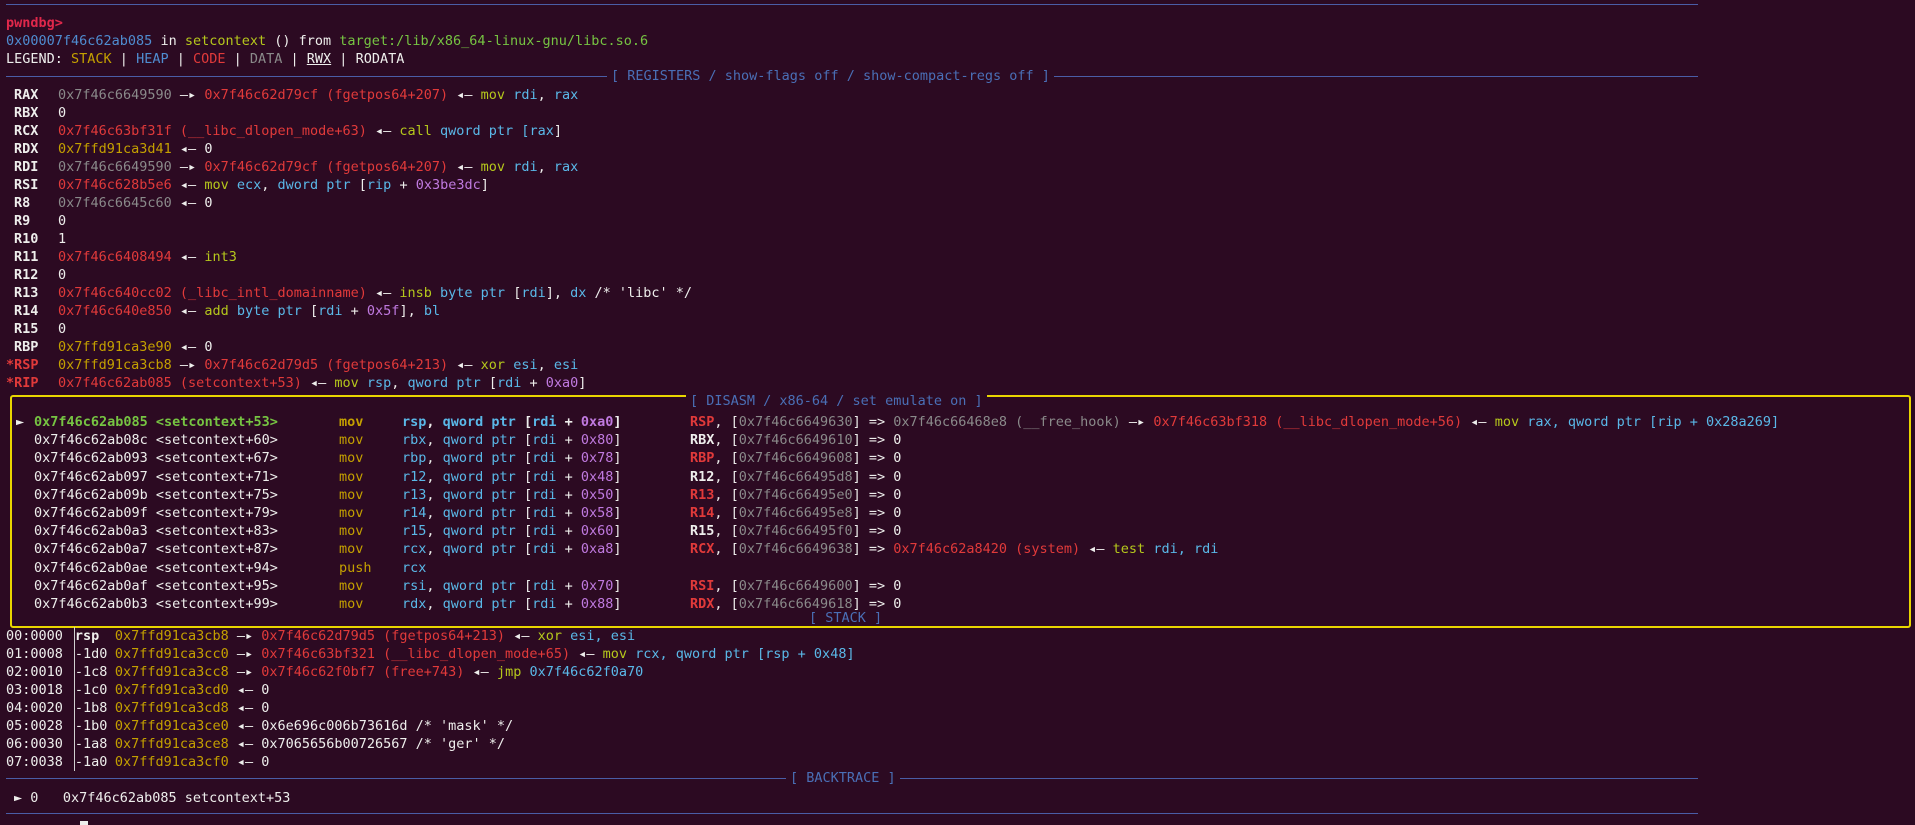  What do you see at coordinates (34, 23) in the screenshot?
I see `gdb-prompt: pwndbg>` at bounding box center [34, 23].